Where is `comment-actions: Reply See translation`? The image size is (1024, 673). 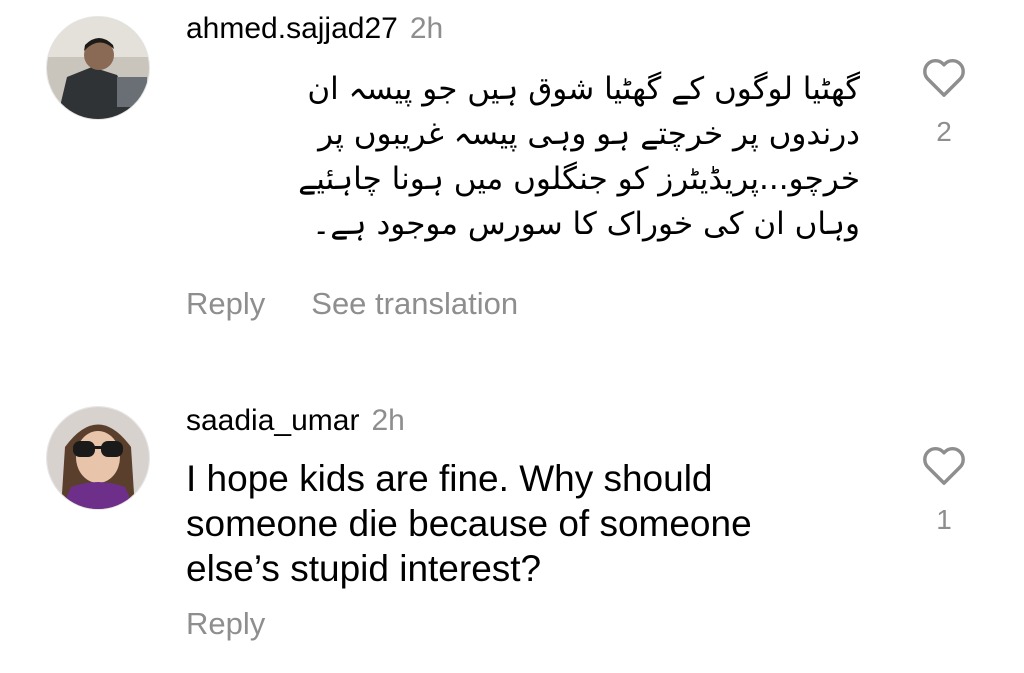
comment-actions: Reply See translation is located at coordinates (352, 304).